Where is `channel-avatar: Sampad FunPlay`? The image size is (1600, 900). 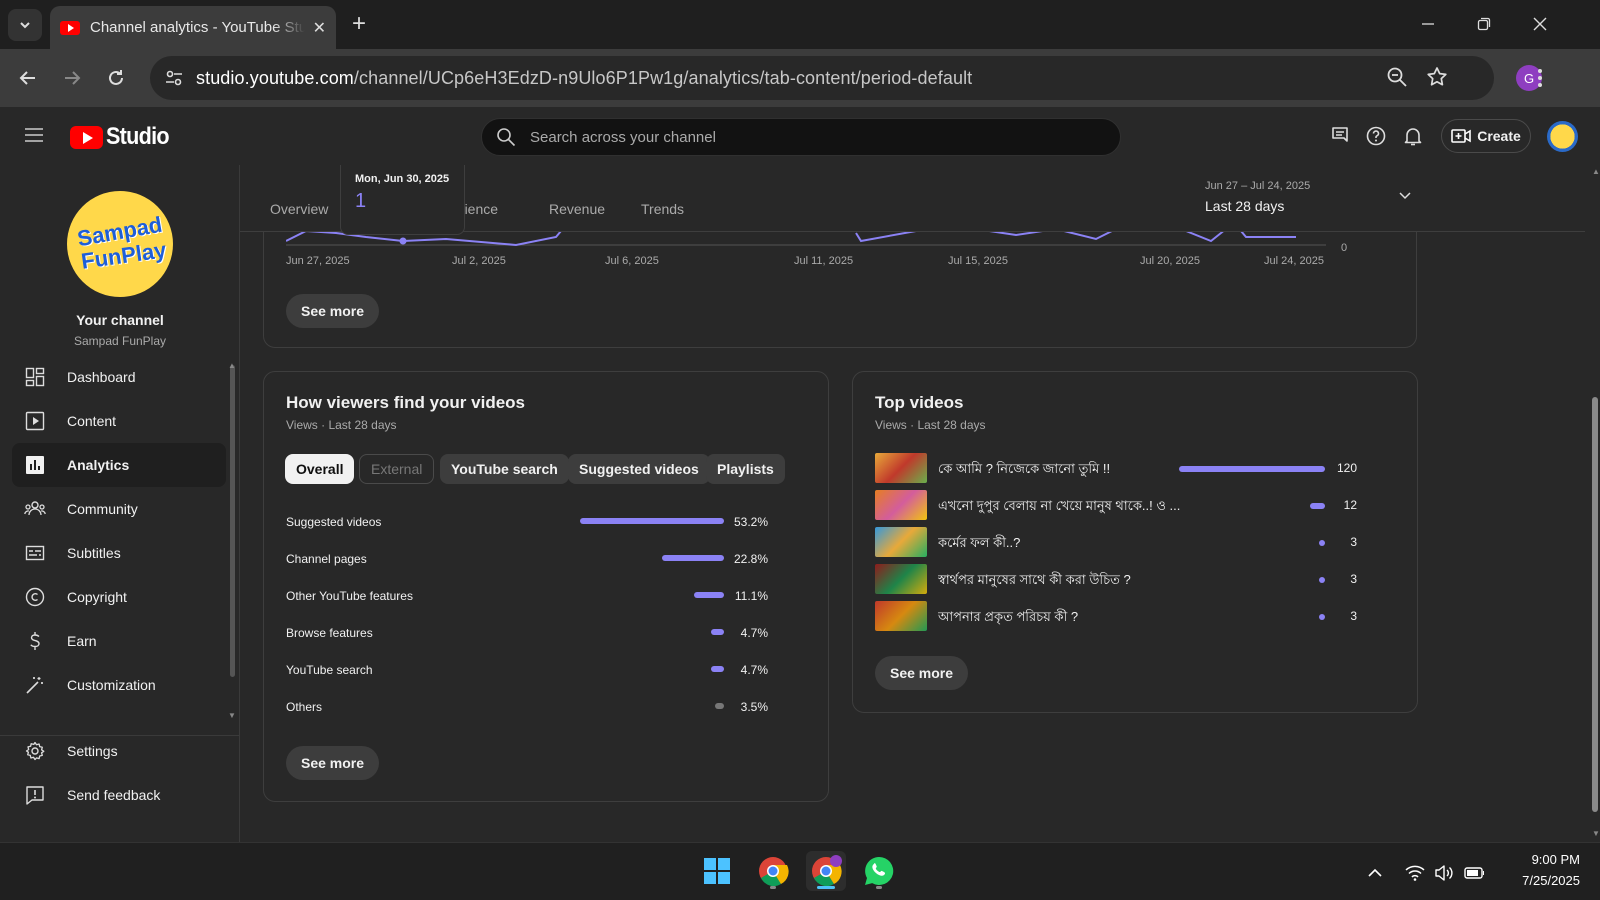 channel-avatar: Sampad FunPlay is located at coordinates (120, 244).